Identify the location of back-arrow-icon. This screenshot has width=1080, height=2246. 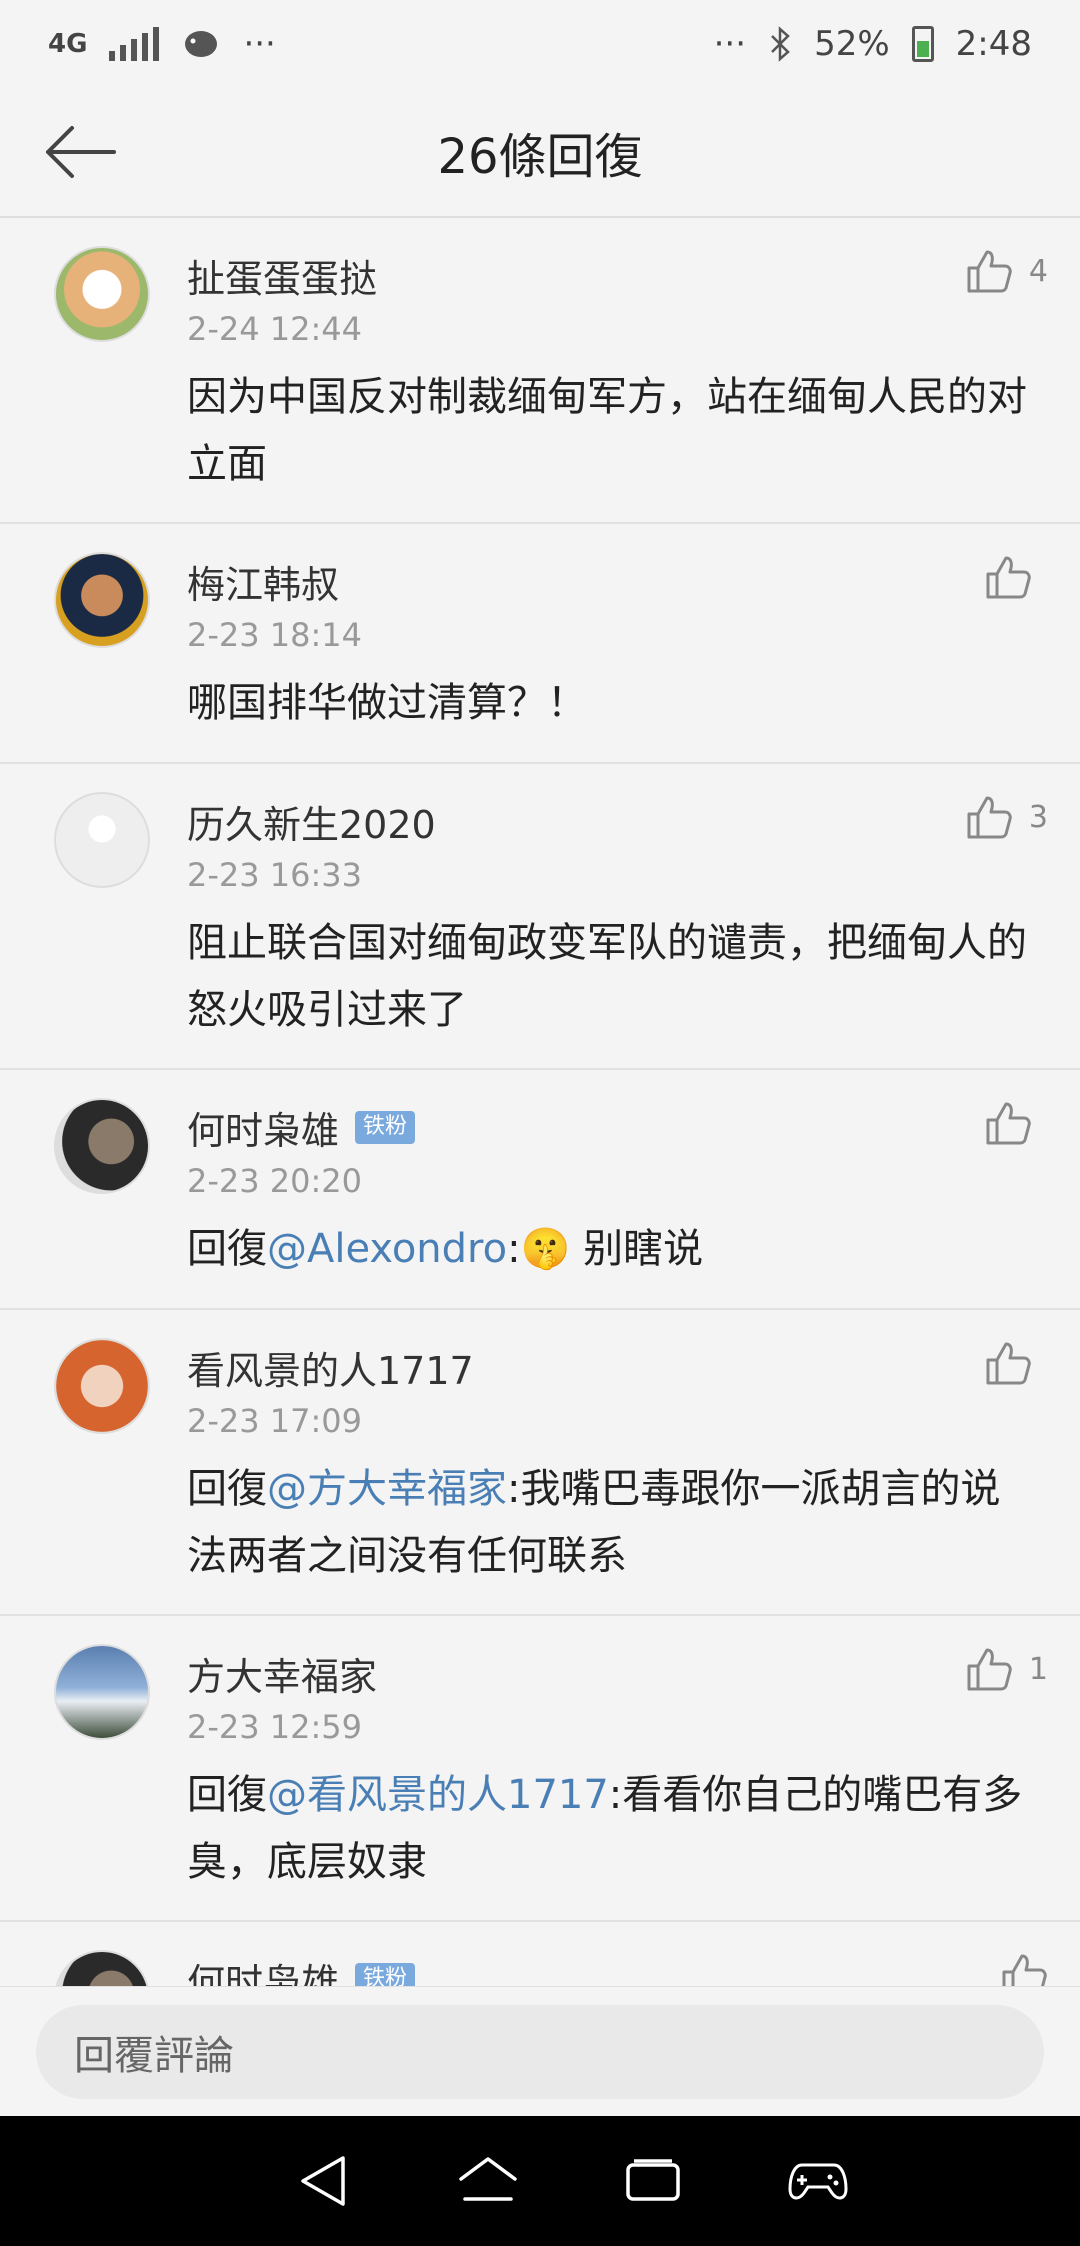
(81, 152).